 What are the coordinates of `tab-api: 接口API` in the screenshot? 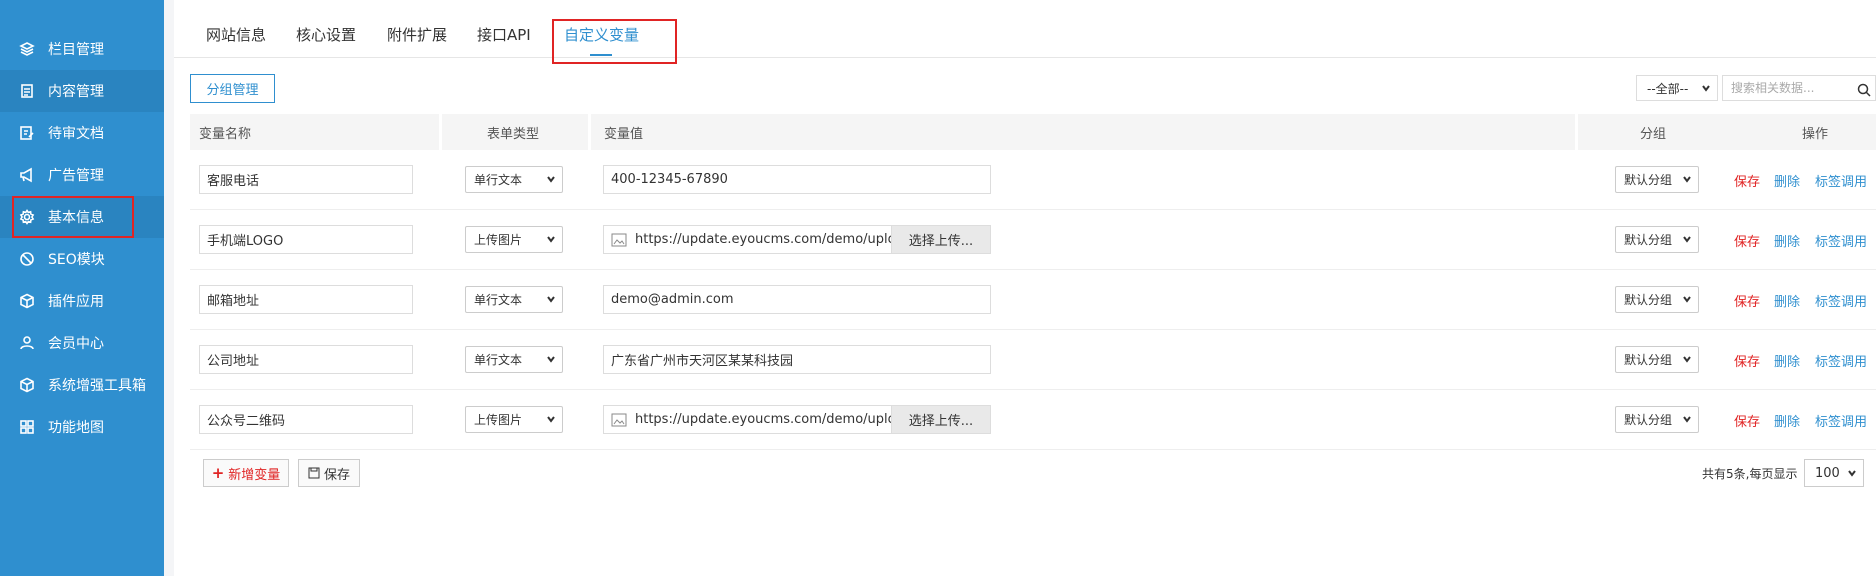 It's located at (504, 34).